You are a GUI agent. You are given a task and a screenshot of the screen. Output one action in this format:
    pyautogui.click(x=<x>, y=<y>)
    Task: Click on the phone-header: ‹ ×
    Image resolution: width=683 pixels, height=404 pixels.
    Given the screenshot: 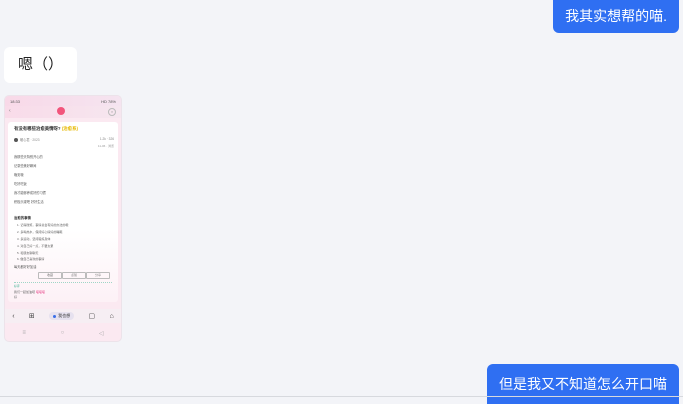 What is the action you would take?
    pyautogui.click(x=63, y=112)
    